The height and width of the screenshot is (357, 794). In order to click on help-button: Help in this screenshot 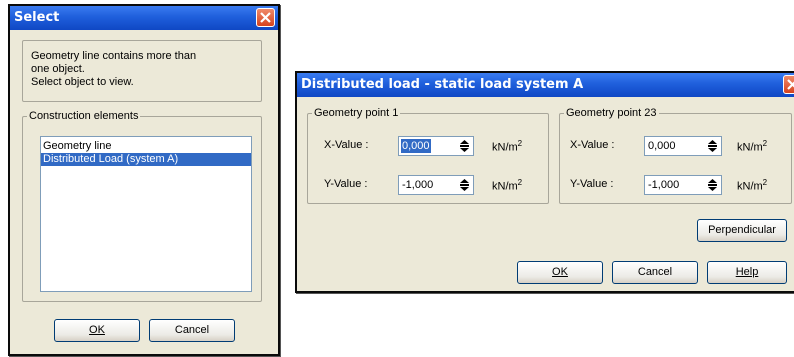, I will do `click(747, 272)`.